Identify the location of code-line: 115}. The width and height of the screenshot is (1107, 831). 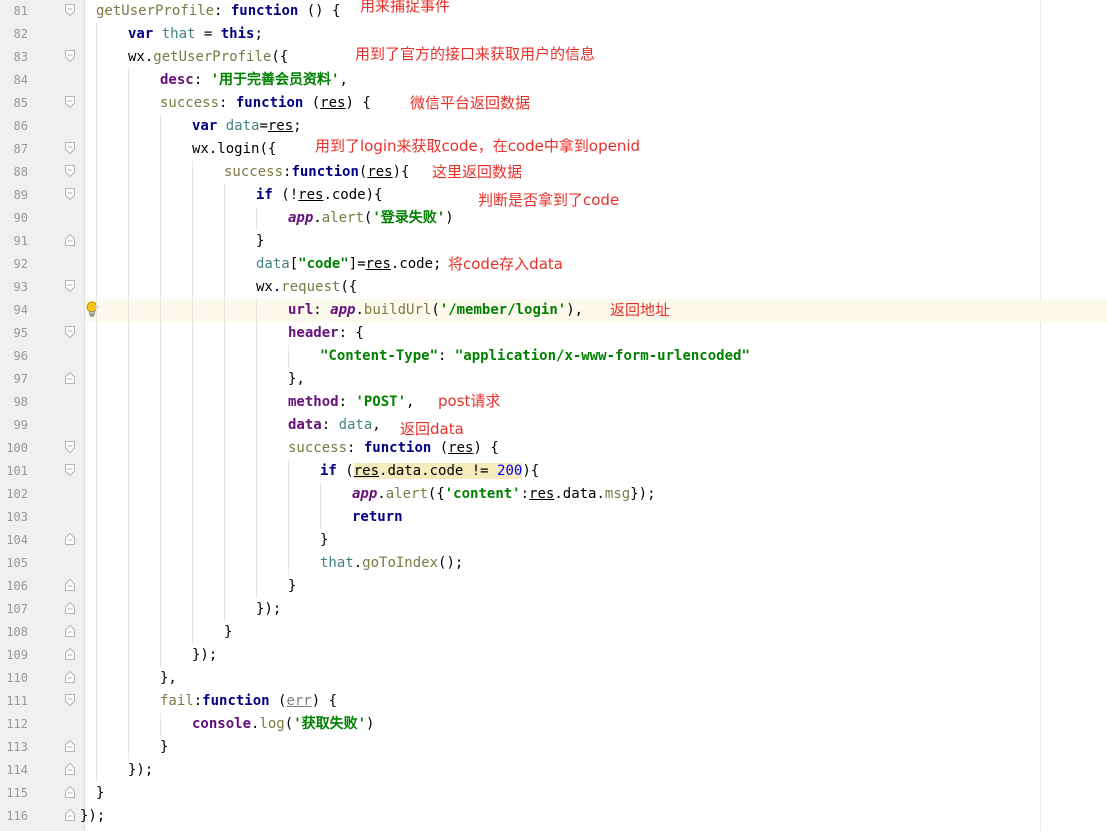
(553, 793).